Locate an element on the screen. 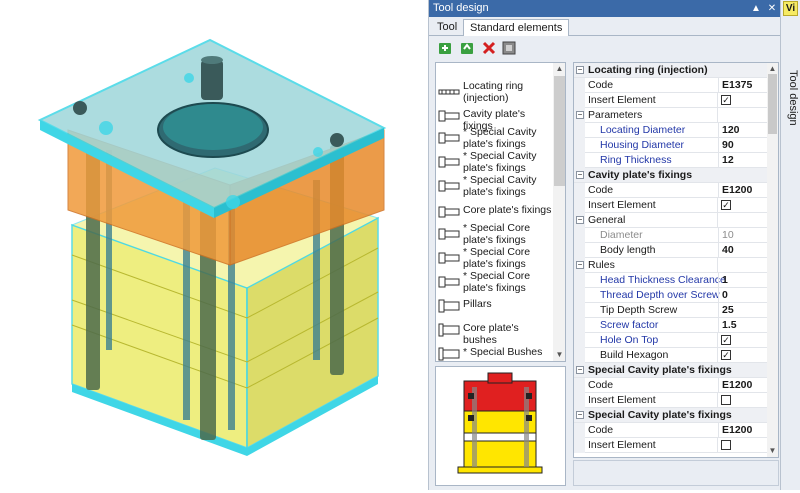 This screenshot has height=493, width=800. prop-row-hole-on-top: Hole On Top ✓ is located at coordinates (670, 340).